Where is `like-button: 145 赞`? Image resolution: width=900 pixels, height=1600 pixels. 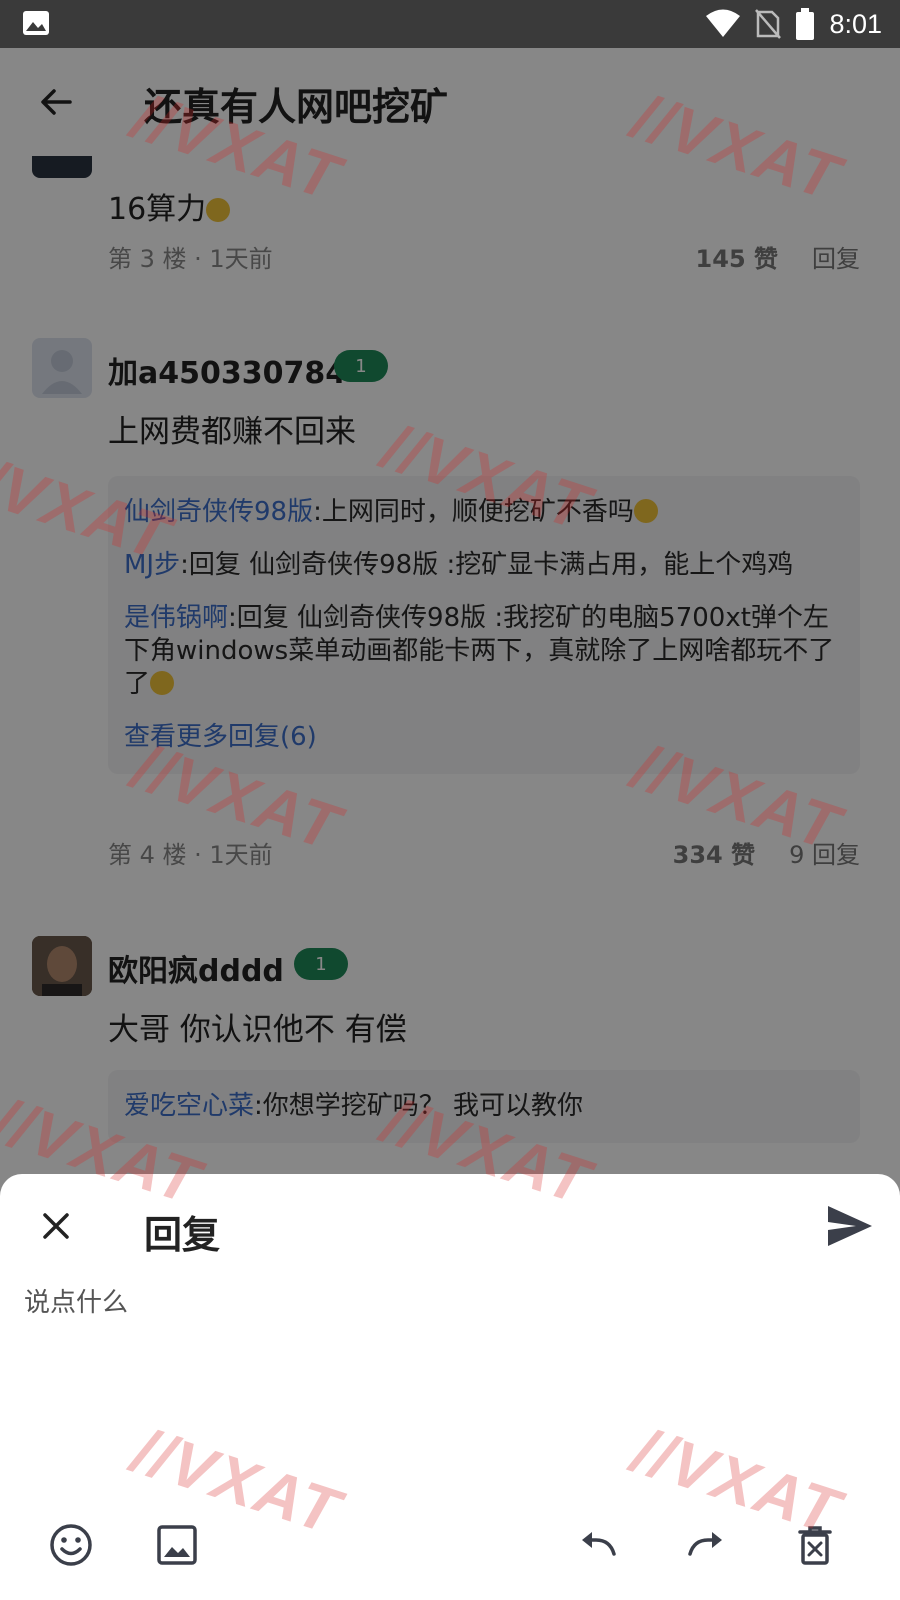
like-button: 145 赞 is located at coordinates (737, 256).